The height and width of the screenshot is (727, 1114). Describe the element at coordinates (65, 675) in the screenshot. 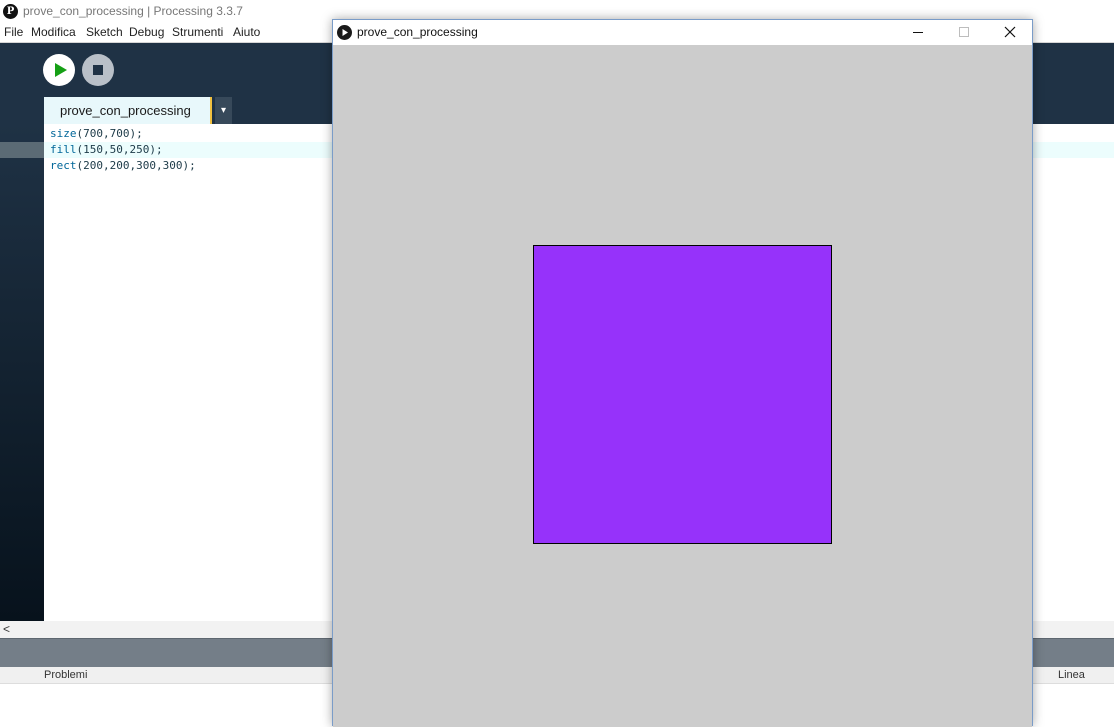

I see `tab-problems: Problemi` at that location.